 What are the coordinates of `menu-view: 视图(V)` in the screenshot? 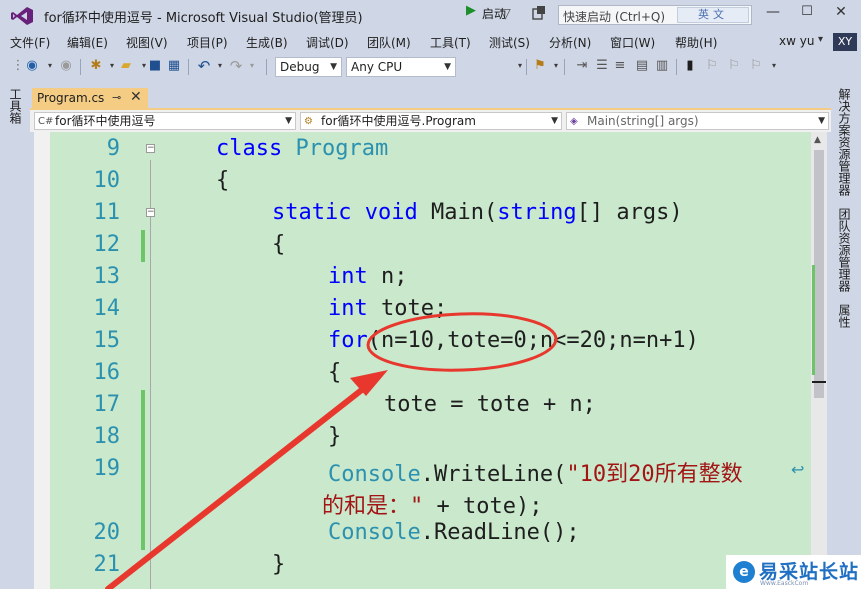 It's located at (147, 42).